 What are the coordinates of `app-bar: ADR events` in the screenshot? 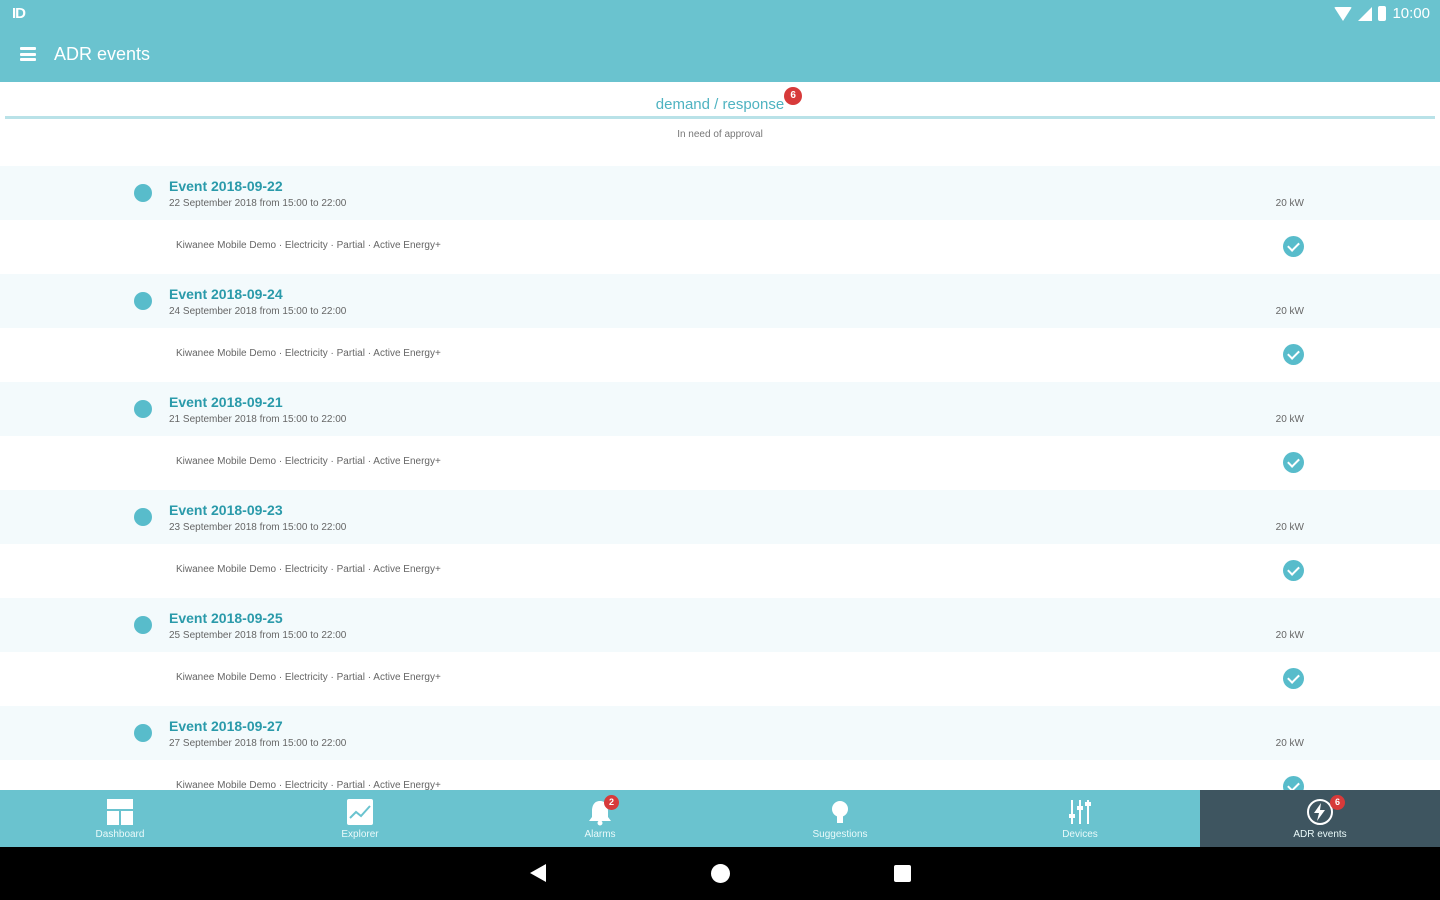 It's located at (720, 55).